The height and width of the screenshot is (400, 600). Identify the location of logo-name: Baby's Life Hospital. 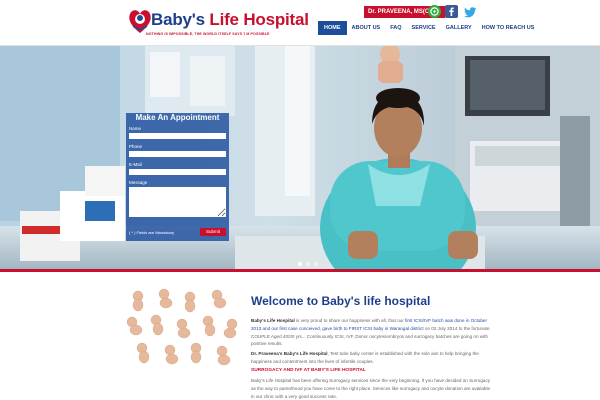
(230, 20).